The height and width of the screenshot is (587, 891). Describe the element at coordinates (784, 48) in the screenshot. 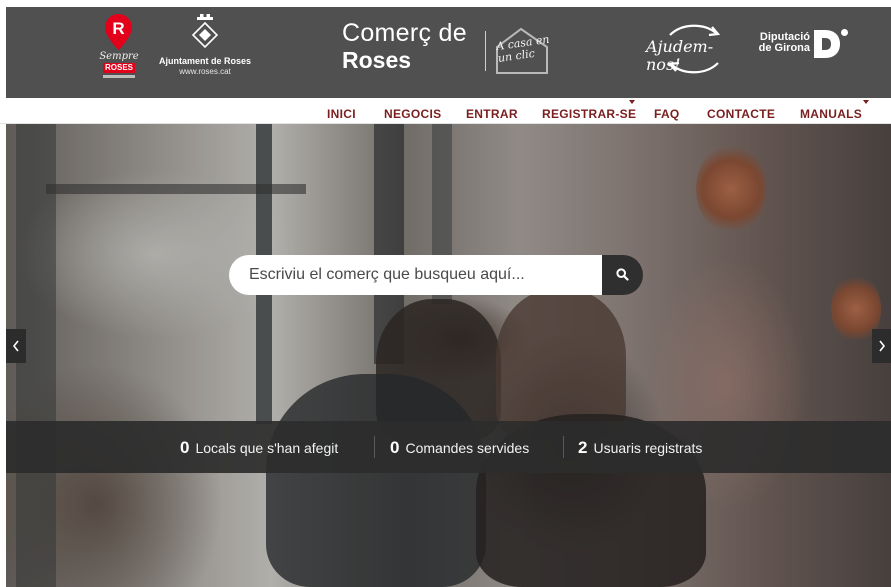

I see `diputacio-line2: de Girona` at that location.